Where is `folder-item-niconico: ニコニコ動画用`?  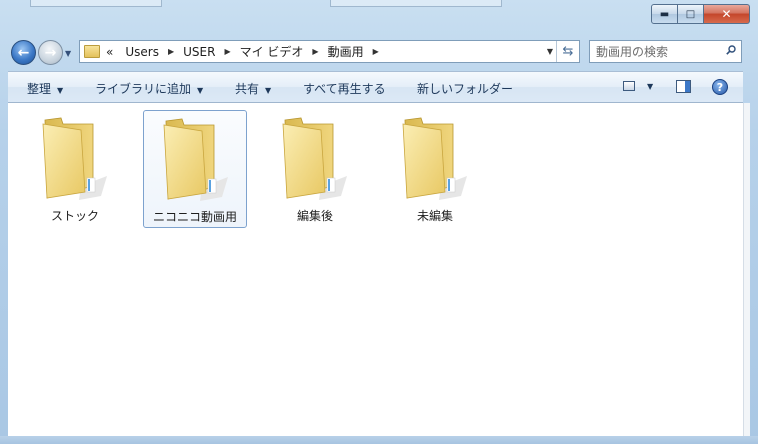
folder-item-niconico: ニコニコ動画用 is located at coordinates (195, 169).